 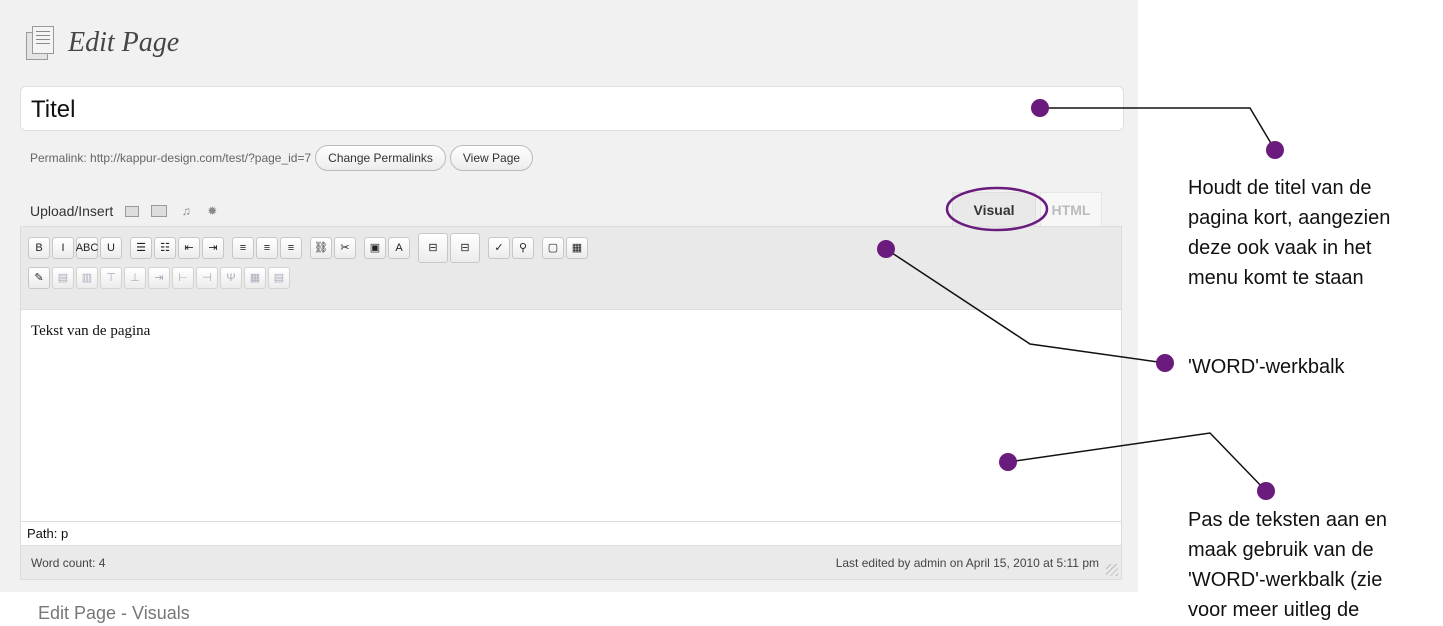 What do you see at coordinates (375, 248) in the screenshot?
I see `insert-image-button: ▣` at bounding box center [375, 248].